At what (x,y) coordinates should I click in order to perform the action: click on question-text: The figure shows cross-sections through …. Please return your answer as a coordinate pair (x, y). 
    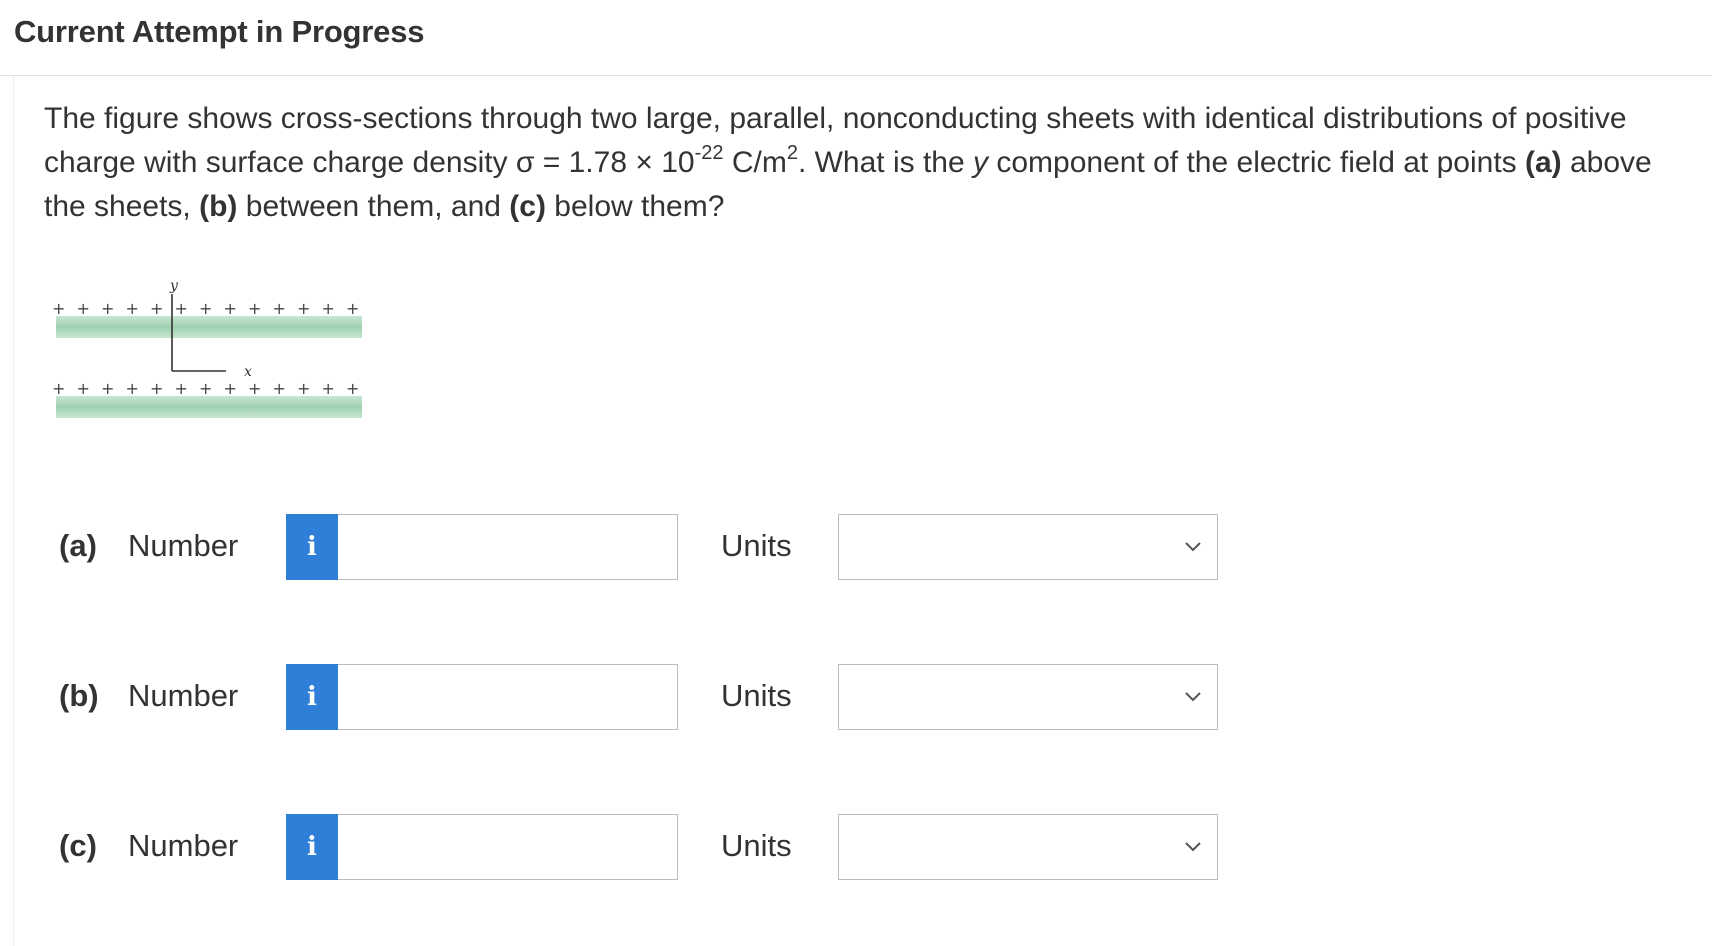
    Looking at the image, I should click on (869, 163).